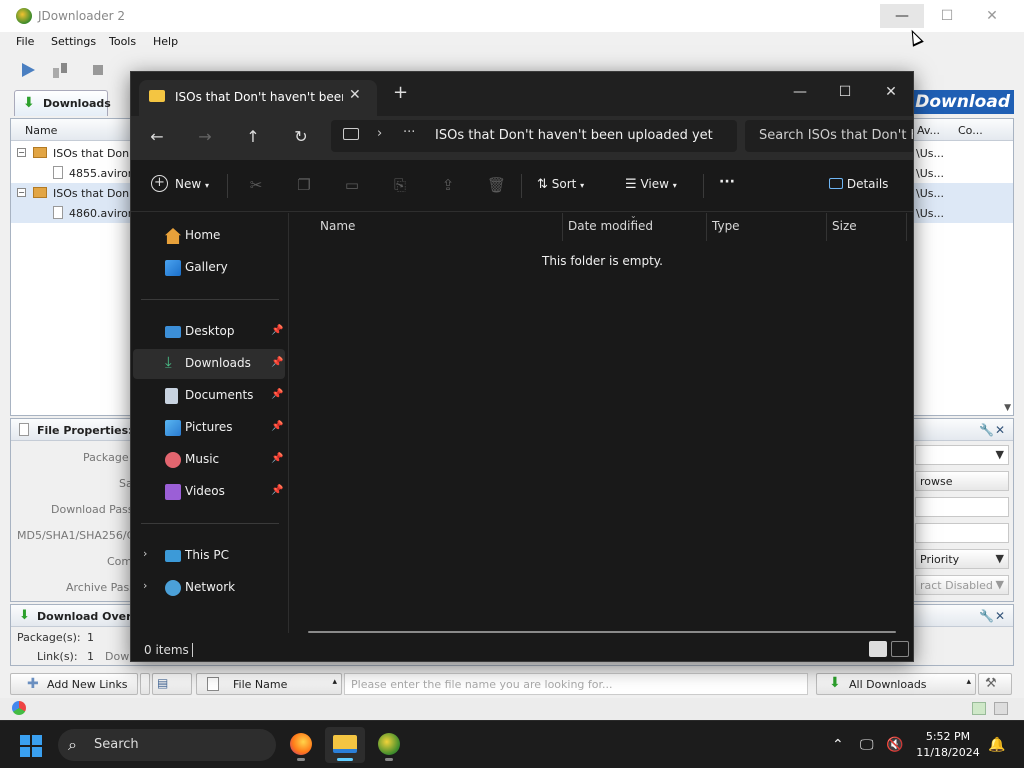 The image size is (1024, 768). I want to click on more-locations-icon: ···, so click(409, 132).